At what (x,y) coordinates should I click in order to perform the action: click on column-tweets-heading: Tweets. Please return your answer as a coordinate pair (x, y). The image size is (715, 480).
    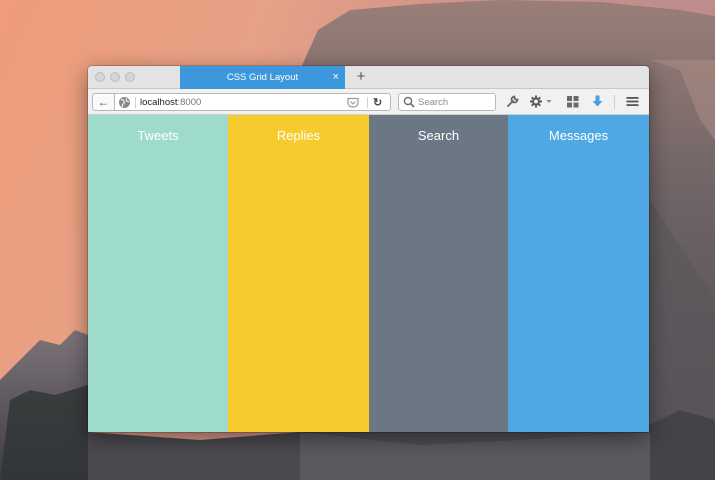
    Looking at the image, I should click on (158, 135).